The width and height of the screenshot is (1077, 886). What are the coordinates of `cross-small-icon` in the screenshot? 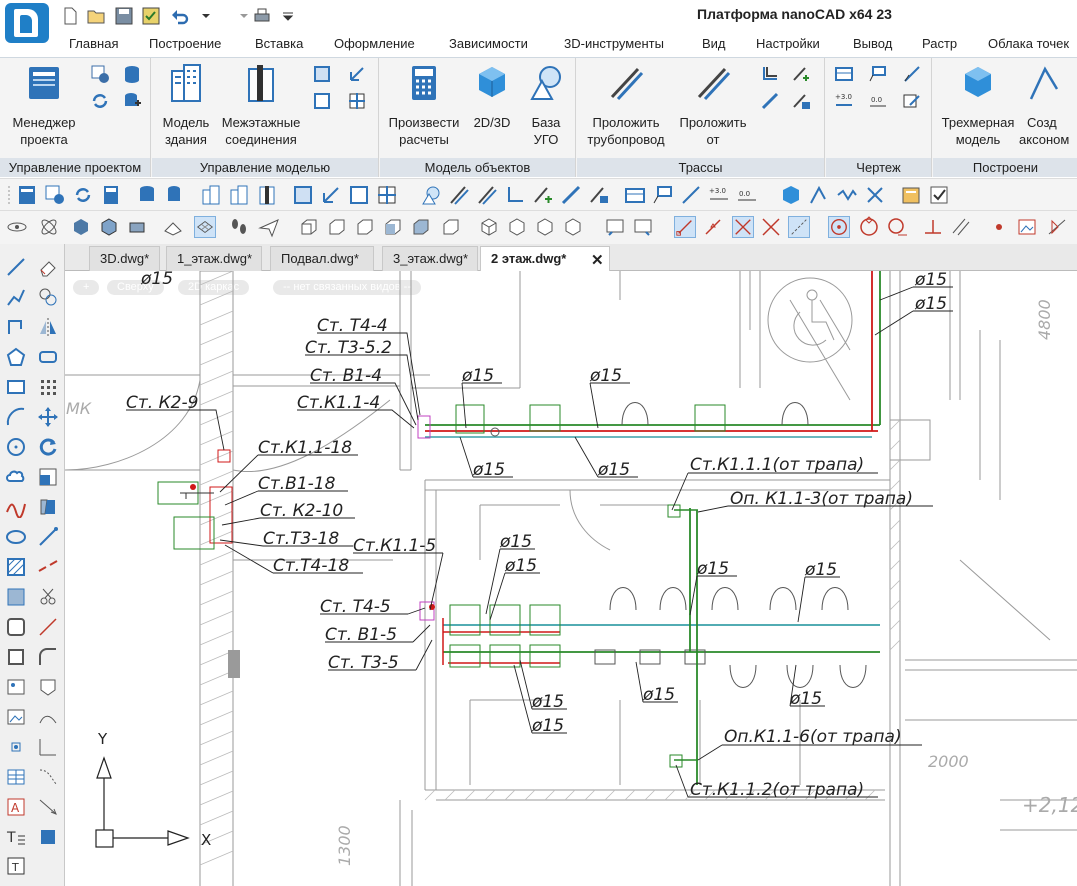 It's located at (875, 195).